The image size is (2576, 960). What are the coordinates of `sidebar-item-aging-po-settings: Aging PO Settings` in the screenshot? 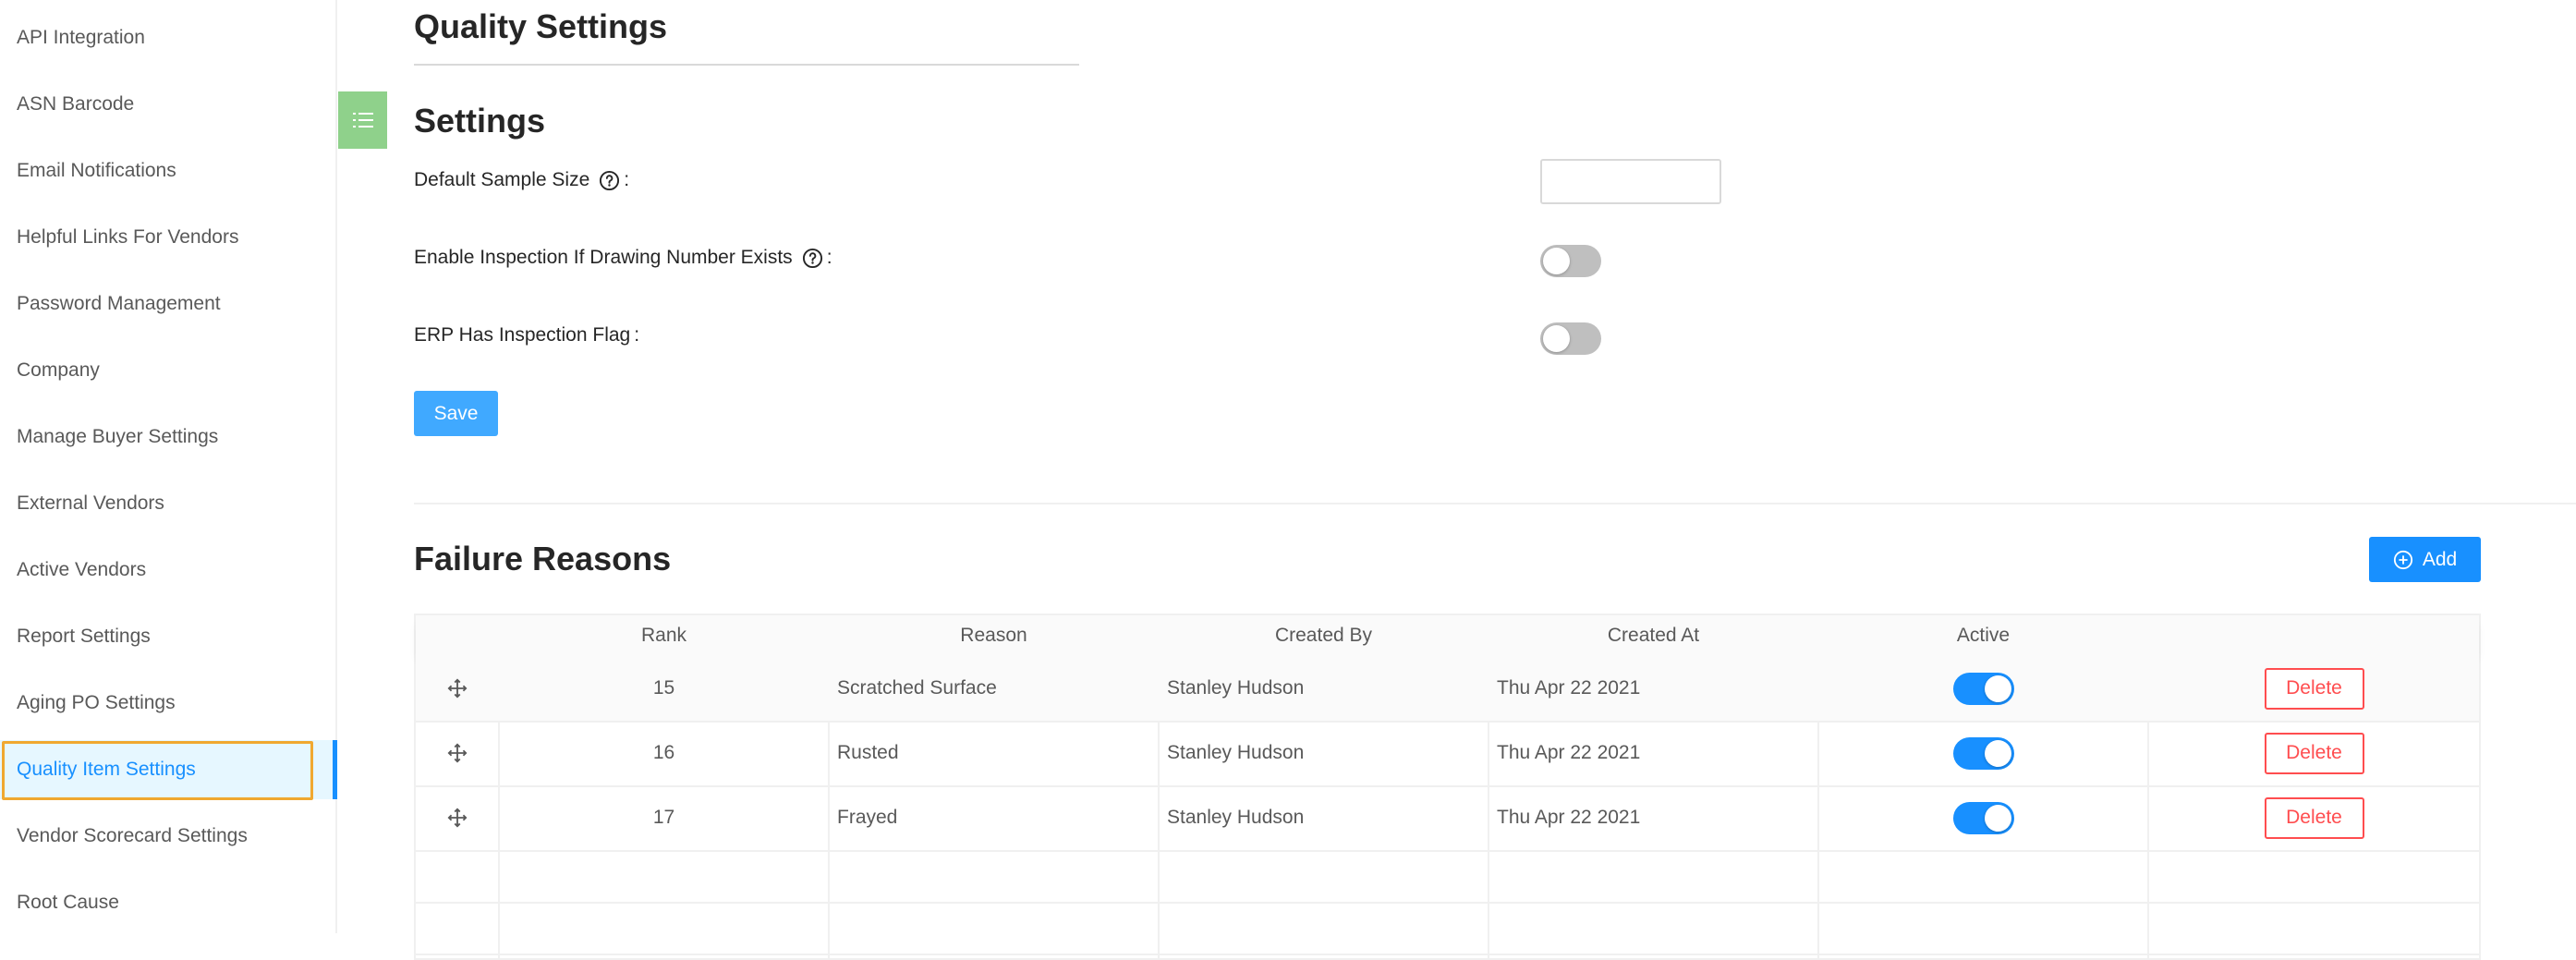 It's located at (167, 703).